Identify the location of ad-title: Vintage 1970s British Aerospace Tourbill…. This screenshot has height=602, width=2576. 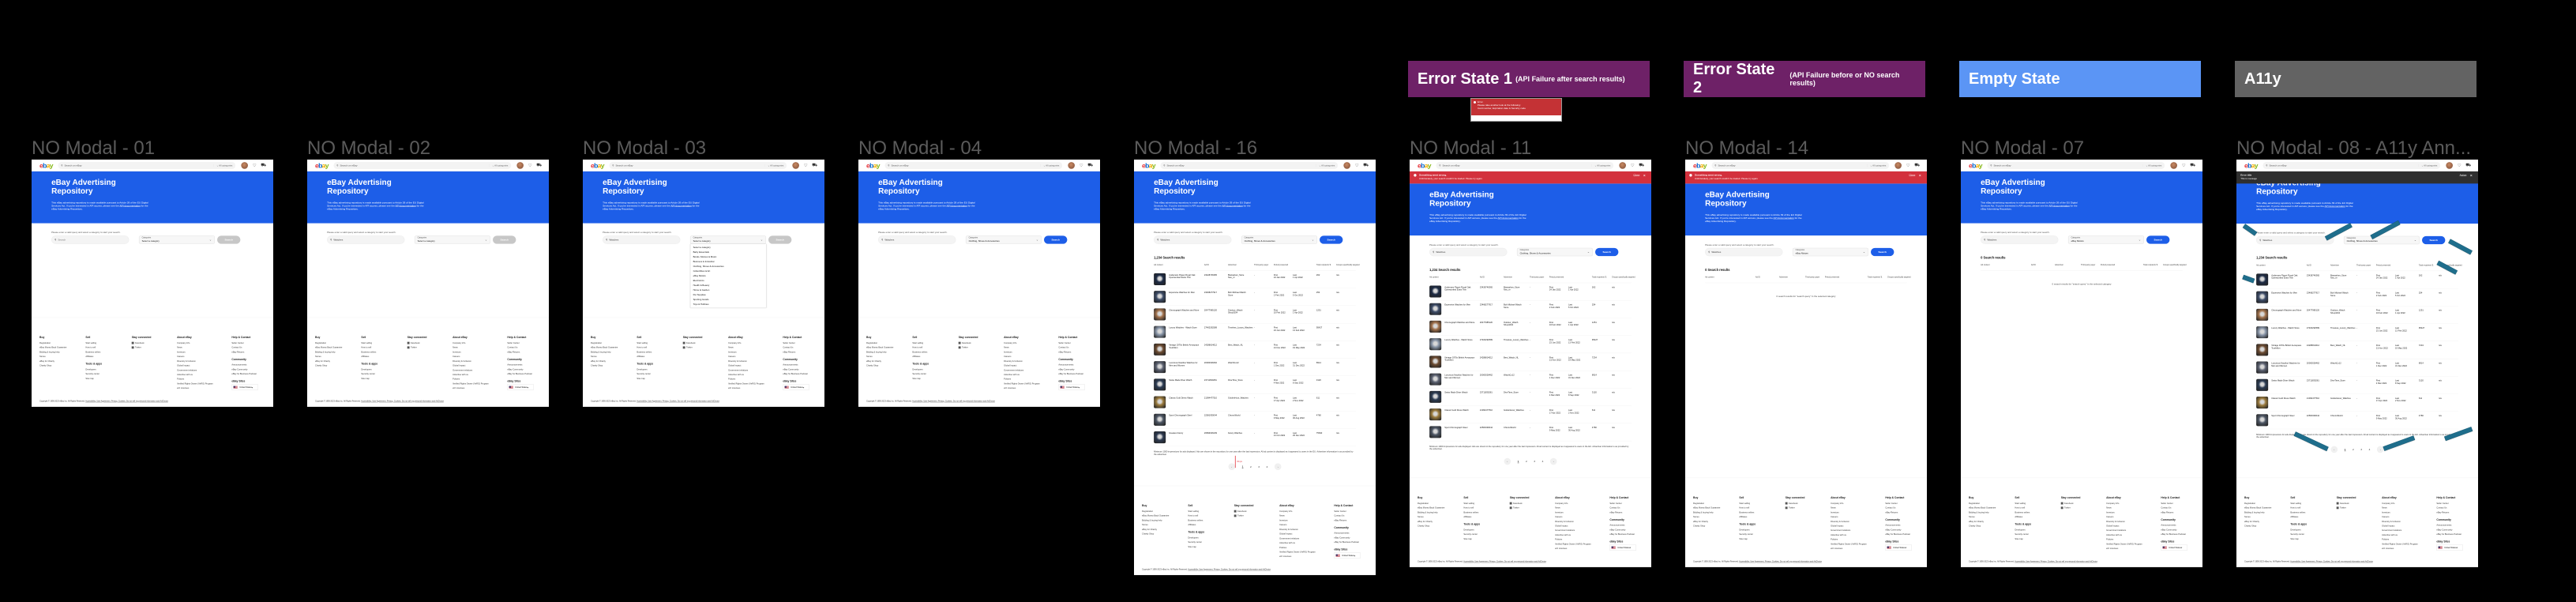
(1185, 346).